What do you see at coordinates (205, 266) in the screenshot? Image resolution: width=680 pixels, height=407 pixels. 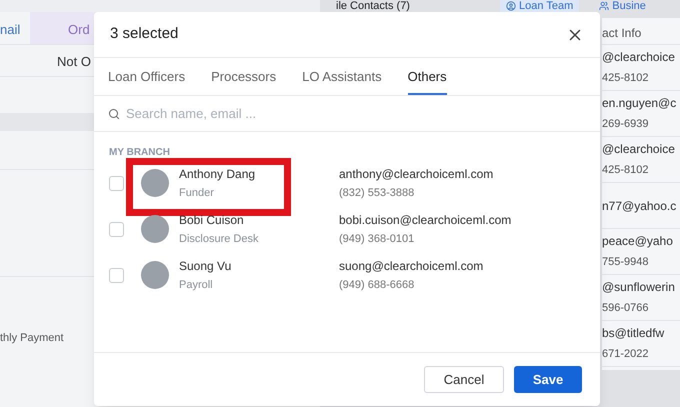 I see `person-name: Suong Vu` at bounding box center [205, 266].